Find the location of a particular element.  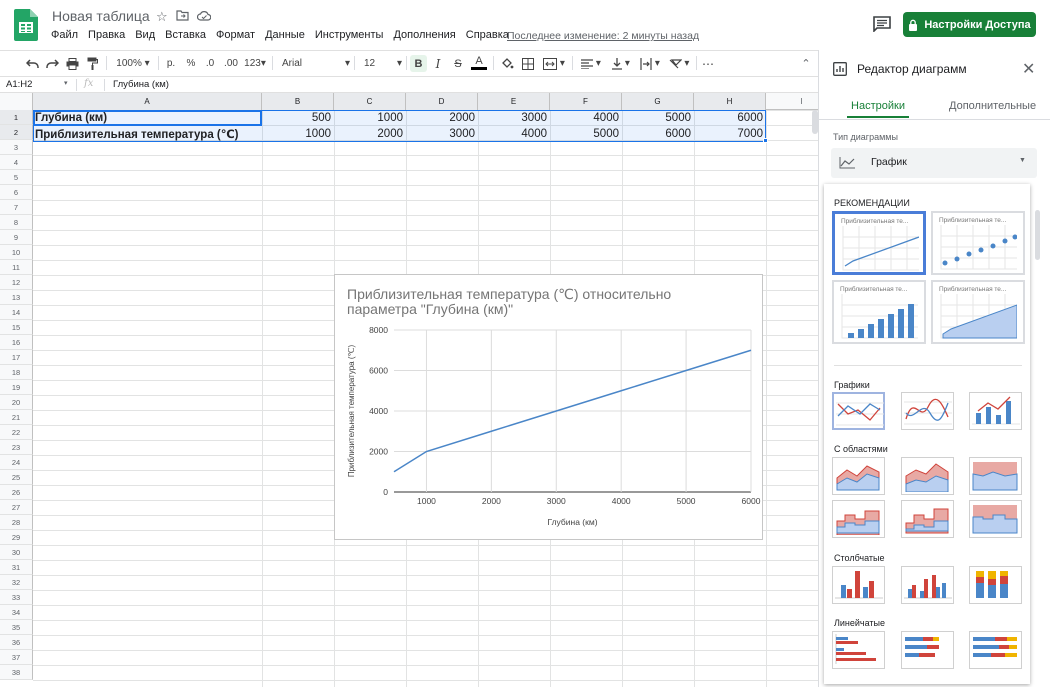

column-header-d: D is located at coordinates (442, 101).